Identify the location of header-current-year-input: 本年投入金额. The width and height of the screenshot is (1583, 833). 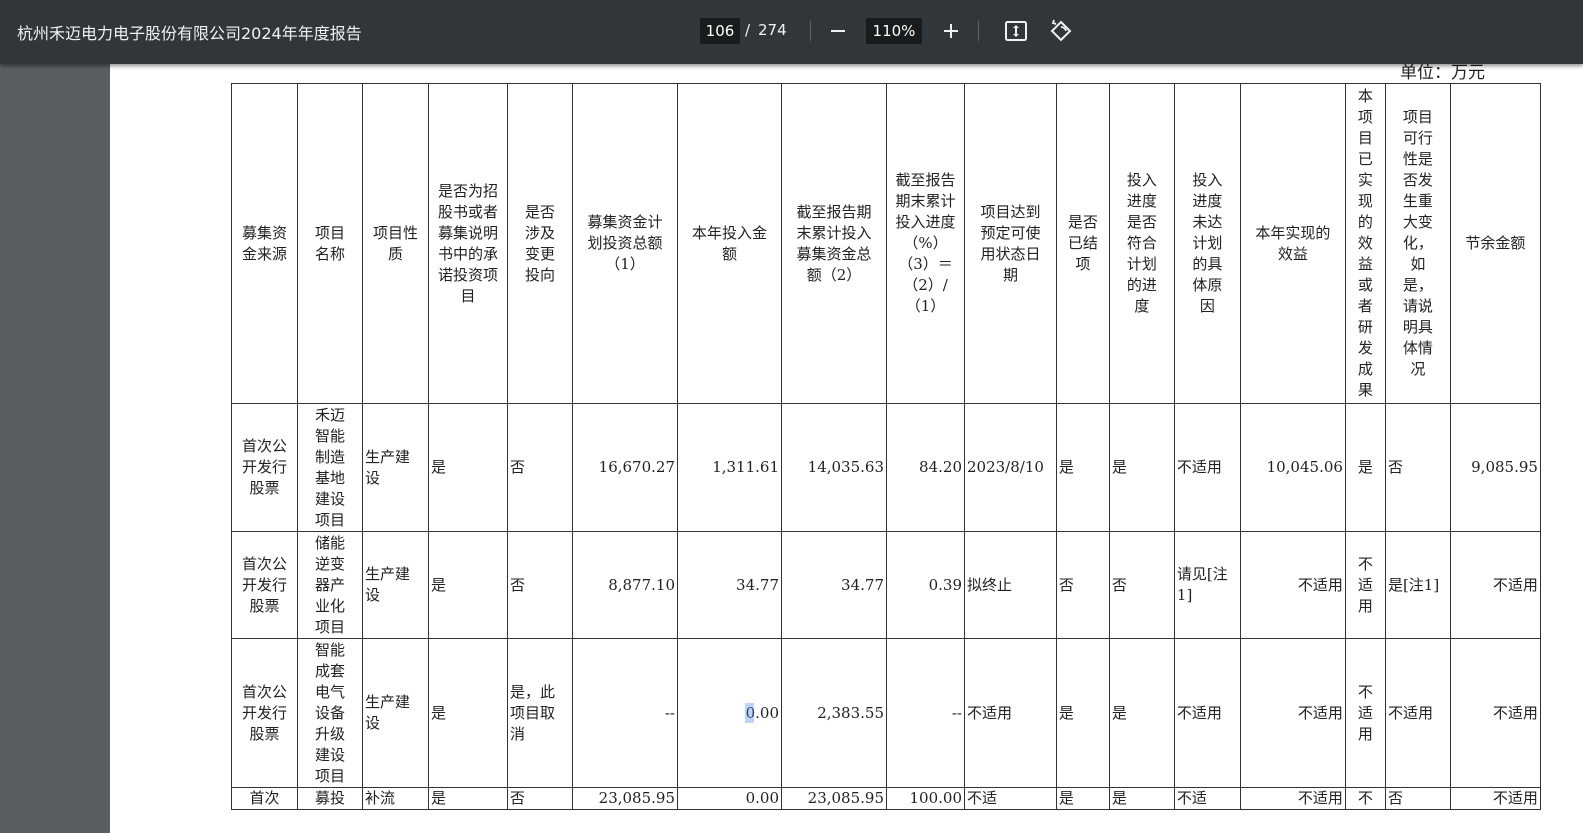
(729, 243).